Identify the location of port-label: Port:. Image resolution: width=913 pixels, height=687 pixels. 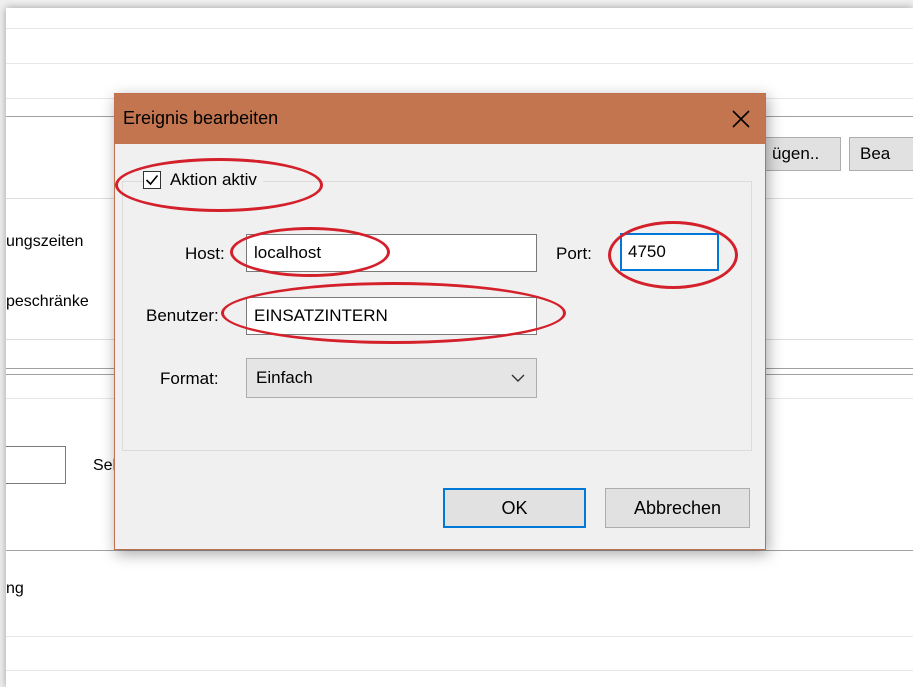
(574, 253).